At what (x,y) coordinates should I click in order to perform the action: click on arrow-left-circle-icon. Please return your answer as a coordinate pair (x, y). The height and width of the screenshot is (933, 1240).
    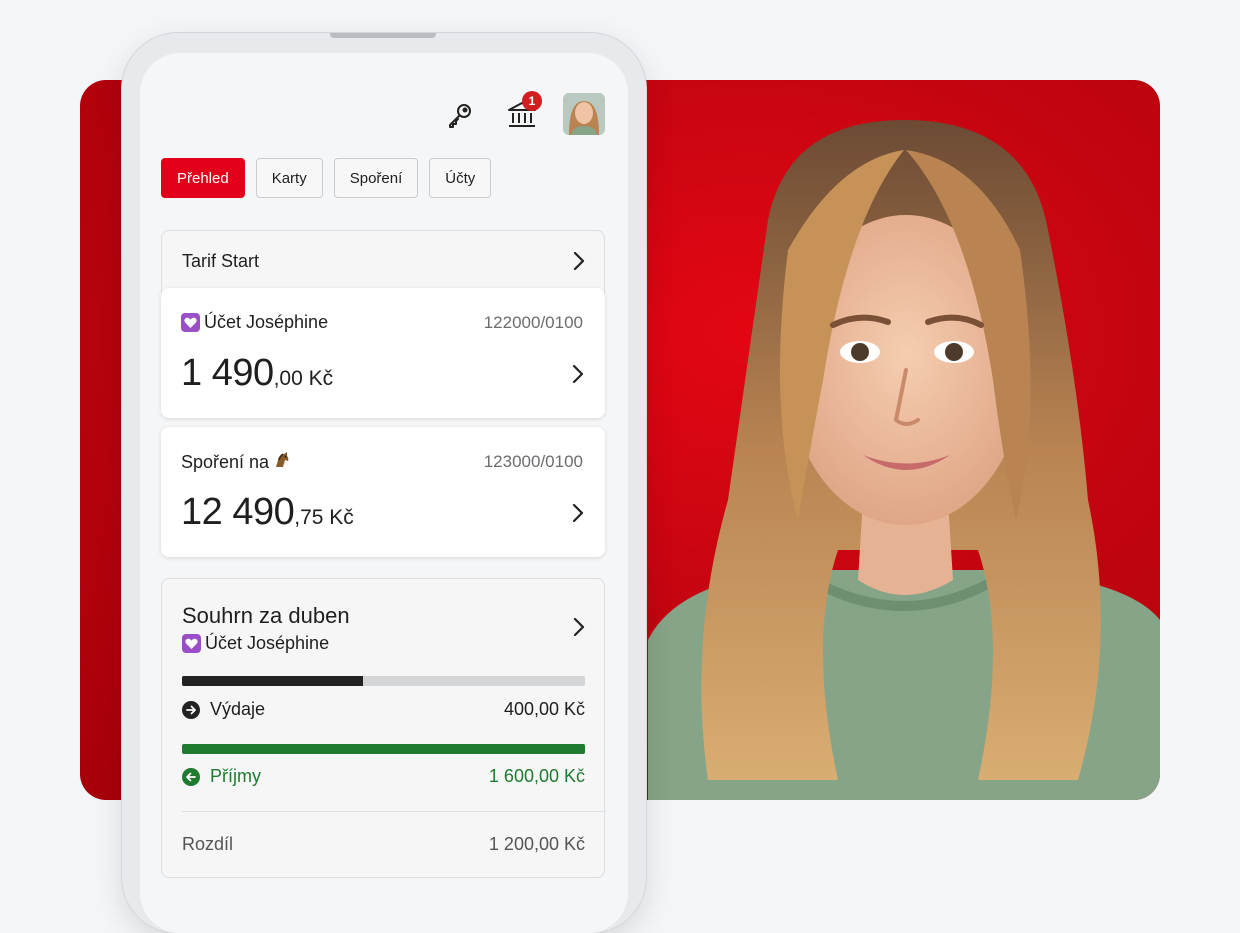
    Looking at the image, I should click on (191, 776).